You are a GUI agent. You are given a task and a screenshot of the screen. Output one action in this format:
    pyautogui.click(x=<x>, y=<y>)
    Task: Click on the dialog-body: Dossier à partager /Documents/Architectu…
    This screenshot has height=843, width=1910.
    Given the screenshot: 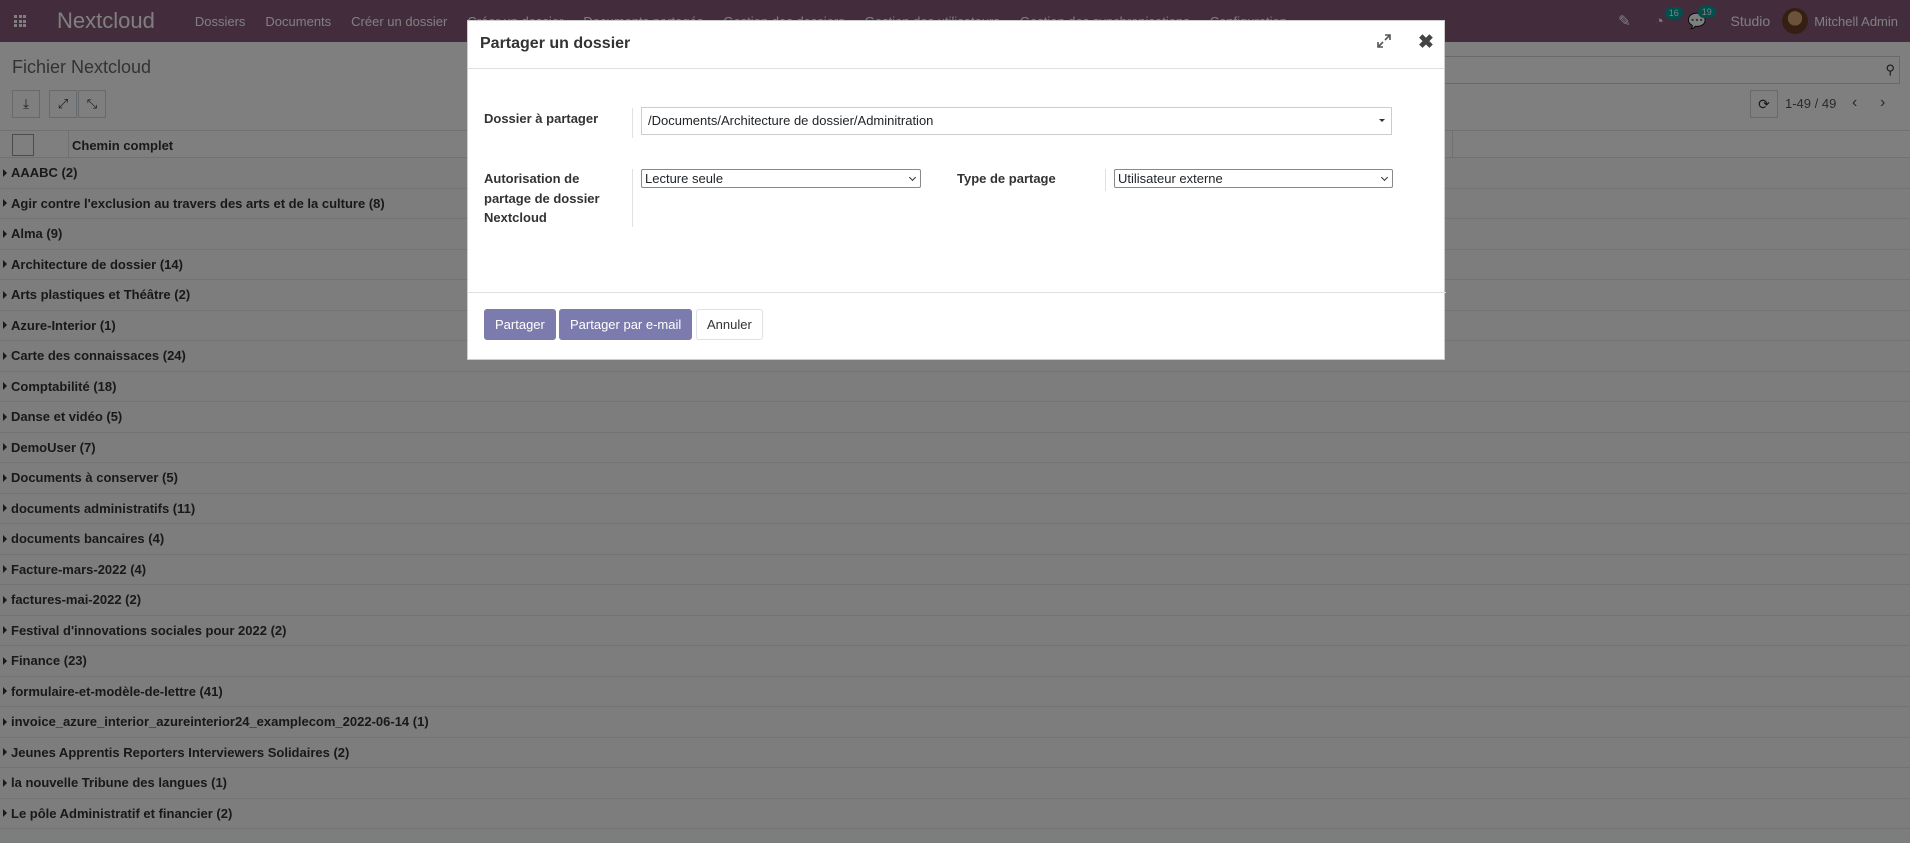 What is the action you would take?
    pyautogui.click(x=957, y=180)
    